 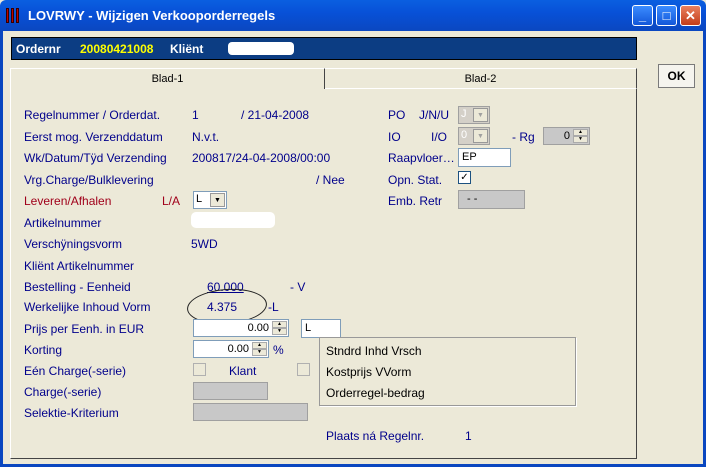 What do you see at coordinates (273, 307) in the screenshot?
I see `werkelijke-inhoud-unit: -L` at bounding box center [273, 307].